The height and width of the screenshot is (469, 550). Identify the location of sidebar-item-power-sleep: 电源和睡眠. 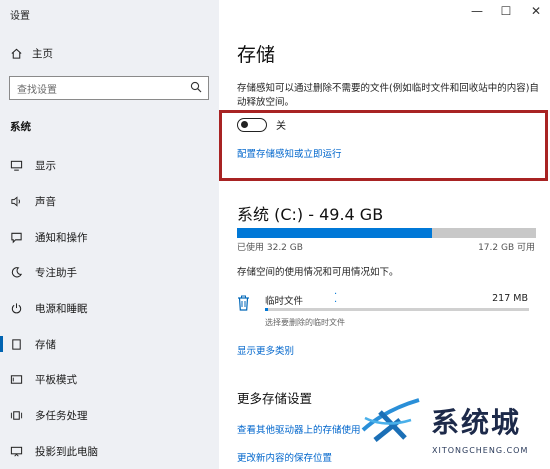
(109, 309).